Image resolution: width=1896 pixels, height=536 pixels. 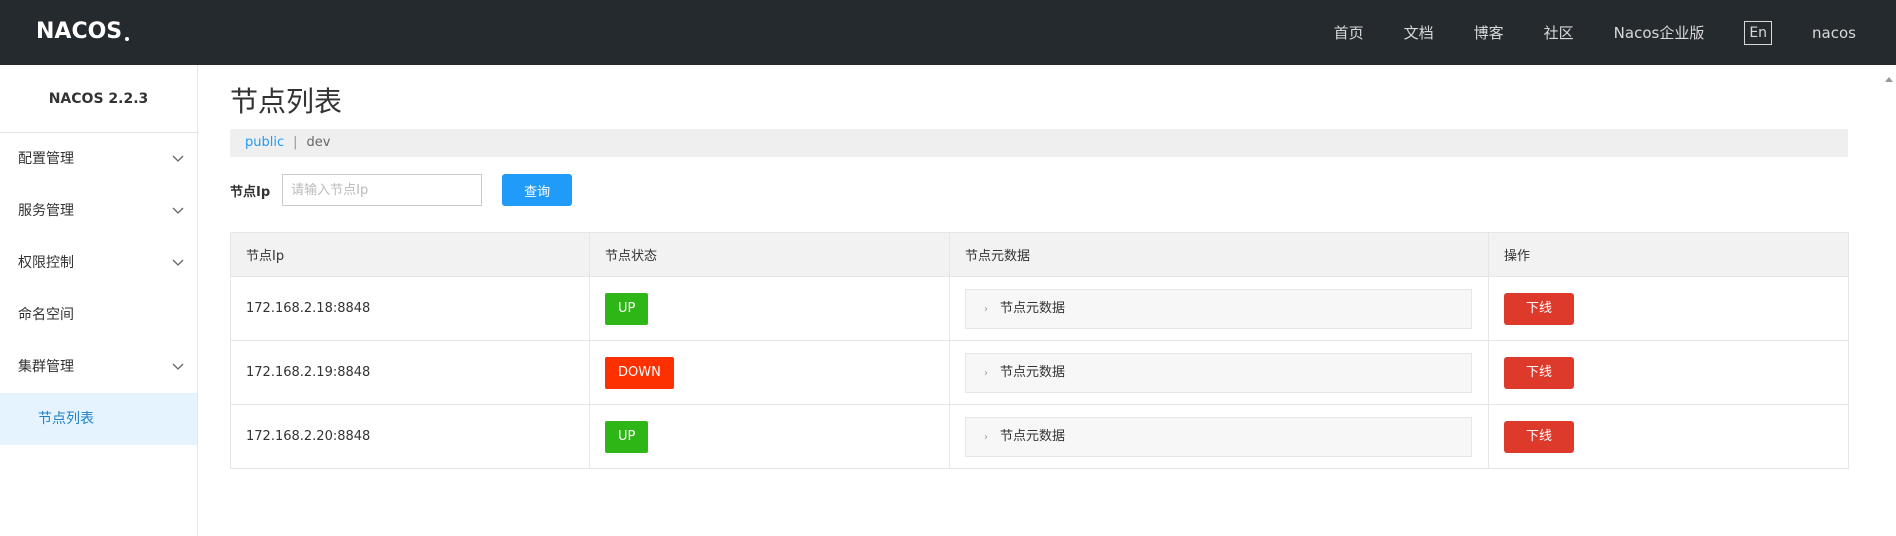 What do you see at coordinates (250, 192) in the screenshot?
I see `node-ip-label: 节点Ip` at bounding box center [250, 192].